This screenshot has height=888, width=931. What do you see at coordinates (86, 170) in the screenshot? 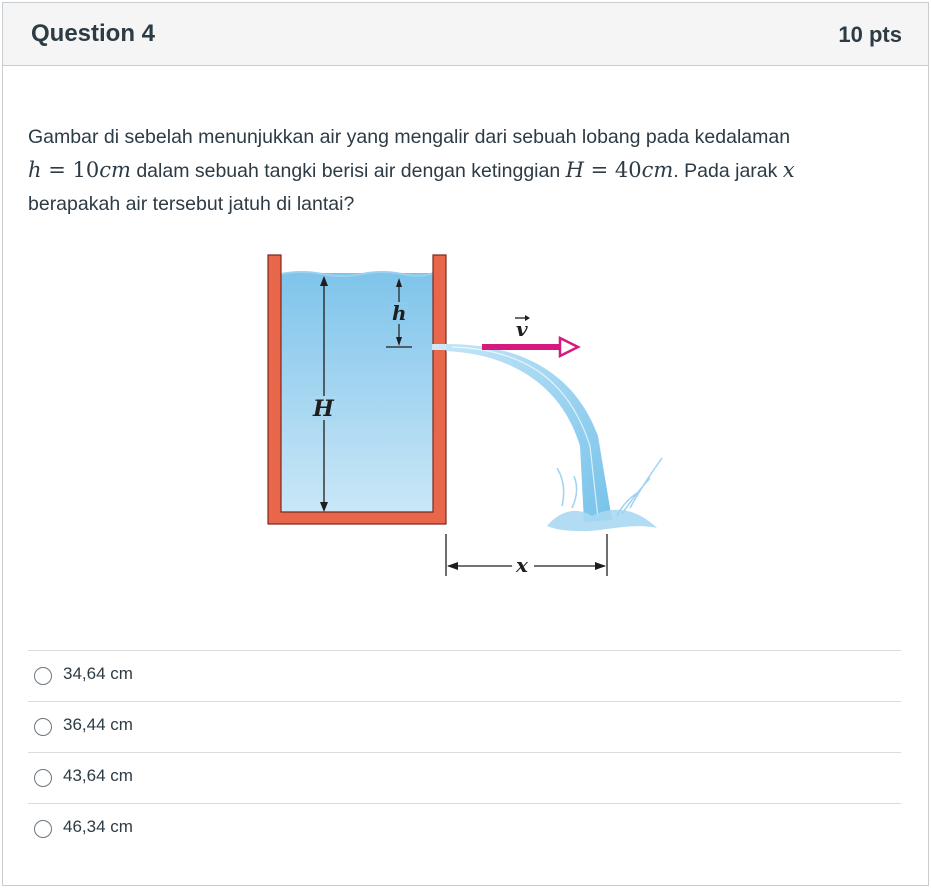
I see `math-h-value: 10` at bounding box center [86, 170].